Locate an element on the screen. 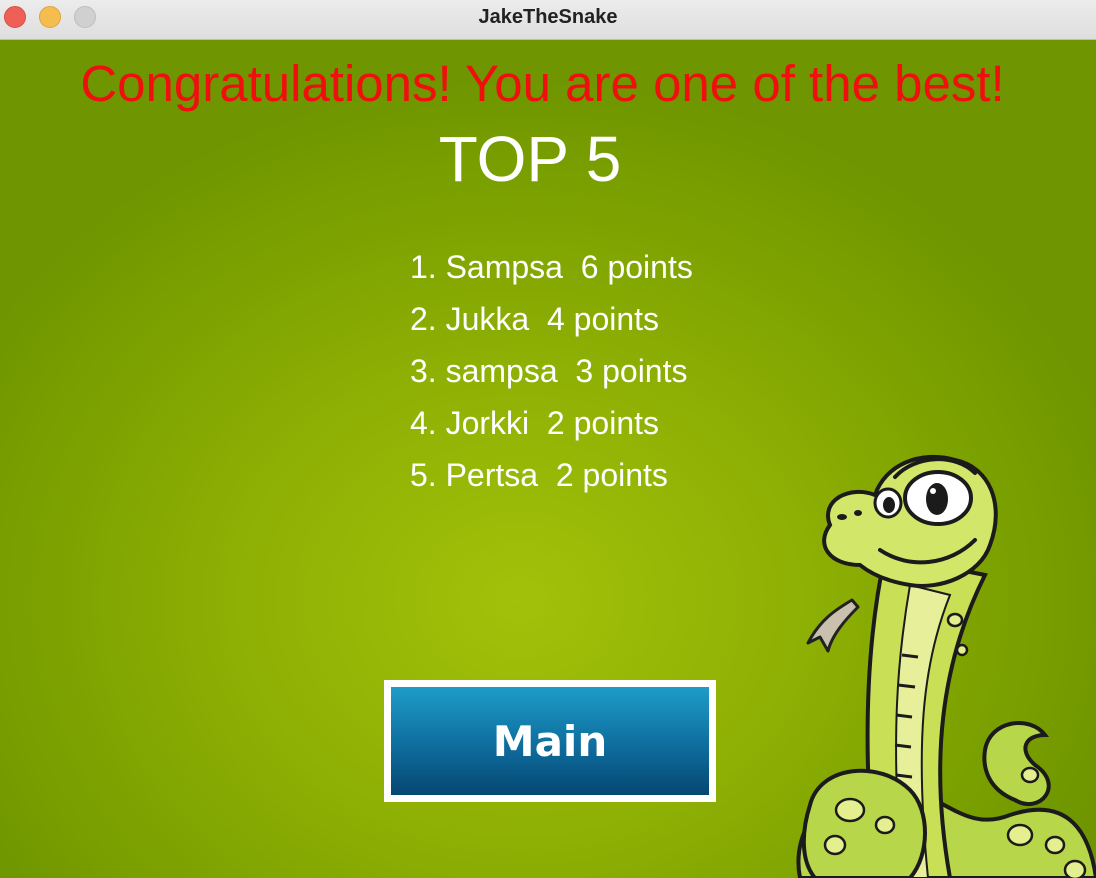  title-bar: JakeTheSnake is located at coordinates (548, 20).